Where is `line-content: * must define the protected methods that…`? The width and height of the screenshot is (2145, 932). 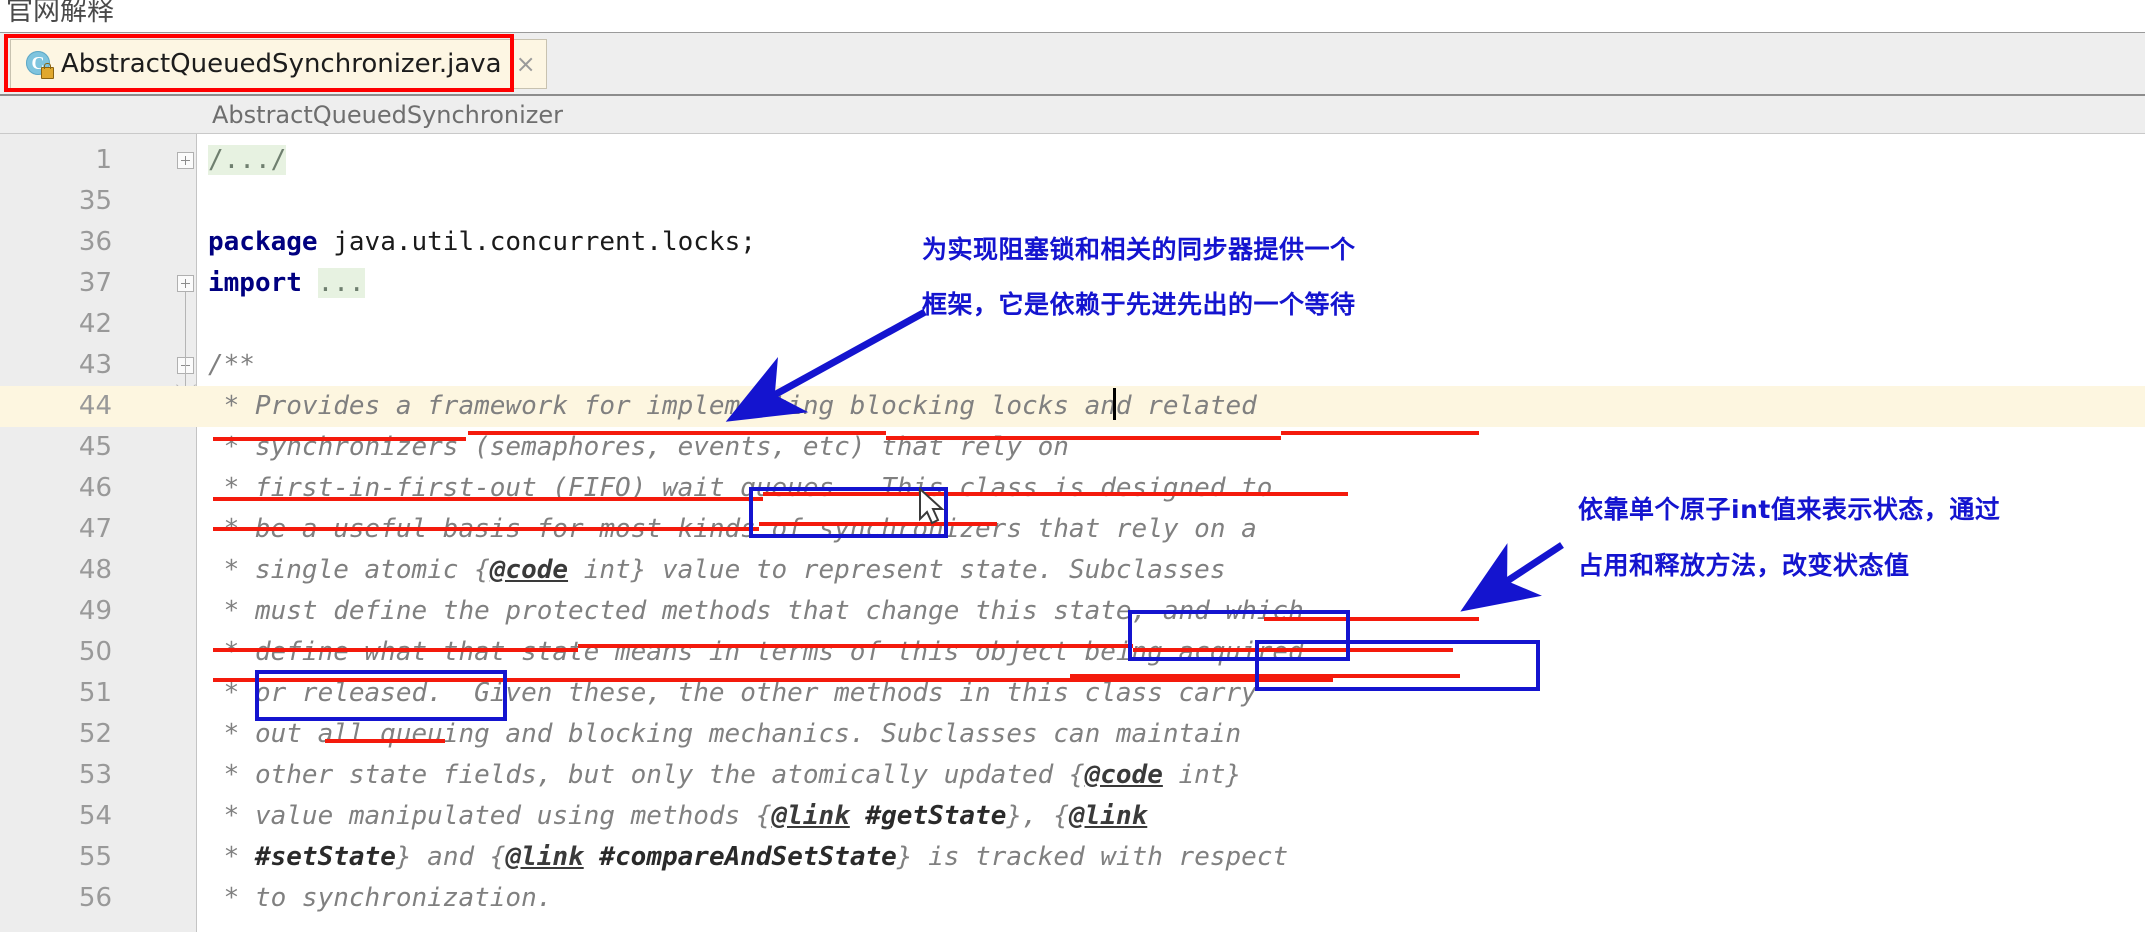
line-content: * must define the protected methods that… is located at coordinates (756, 611).